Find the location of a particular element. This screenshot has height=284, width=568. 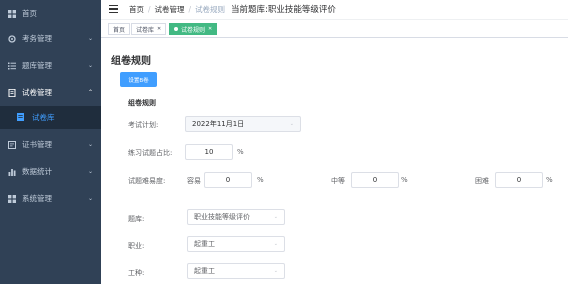

sidebar-item-home: 首页 is located at coordinates (50, 13).